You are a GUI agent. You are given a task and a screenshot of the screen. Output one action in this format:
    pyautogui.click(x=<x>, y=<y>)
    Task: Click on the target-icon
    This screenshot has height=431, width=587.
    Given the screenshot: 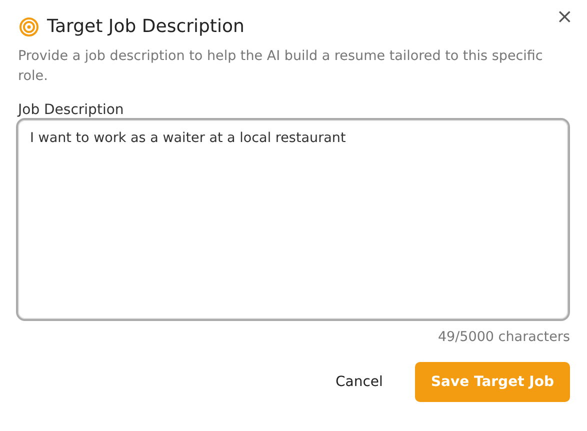 What is the action you would take?
    pyautogui.click(x=29, y=26)
    